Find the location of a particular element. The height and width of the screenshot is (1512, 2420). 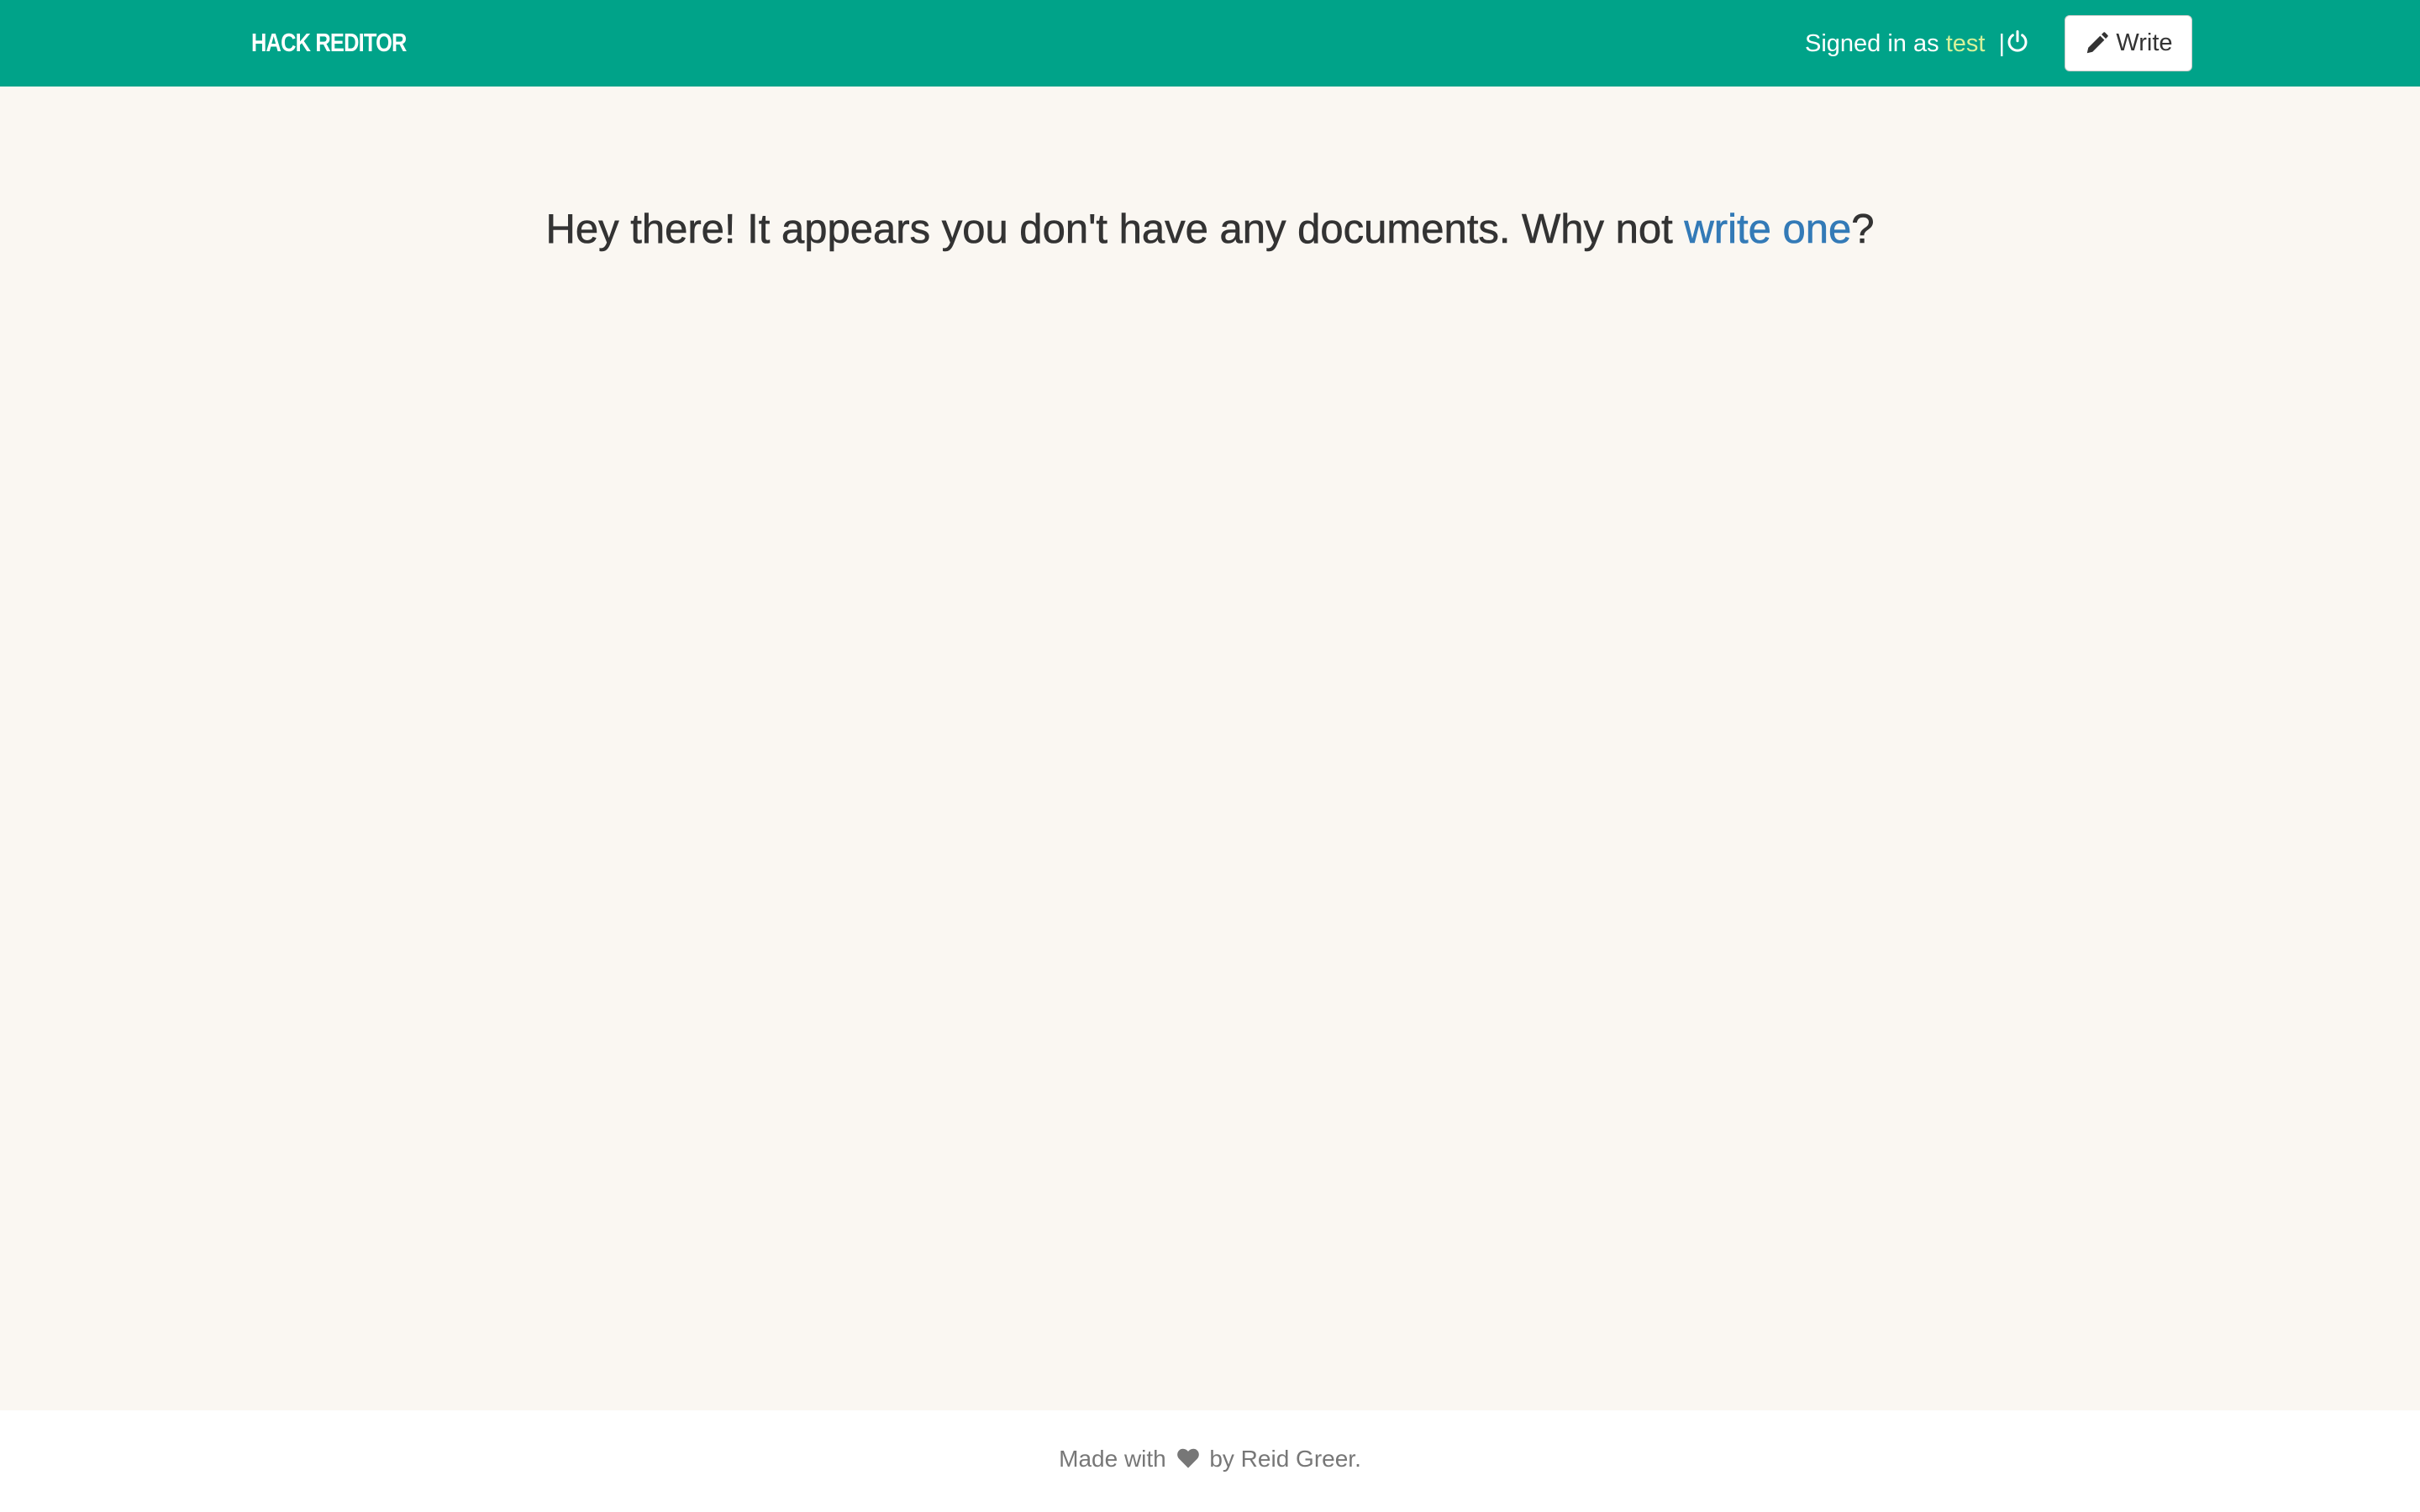

page-footer: Made with by Reid Greer. is located at coordinates (1210, 1461).